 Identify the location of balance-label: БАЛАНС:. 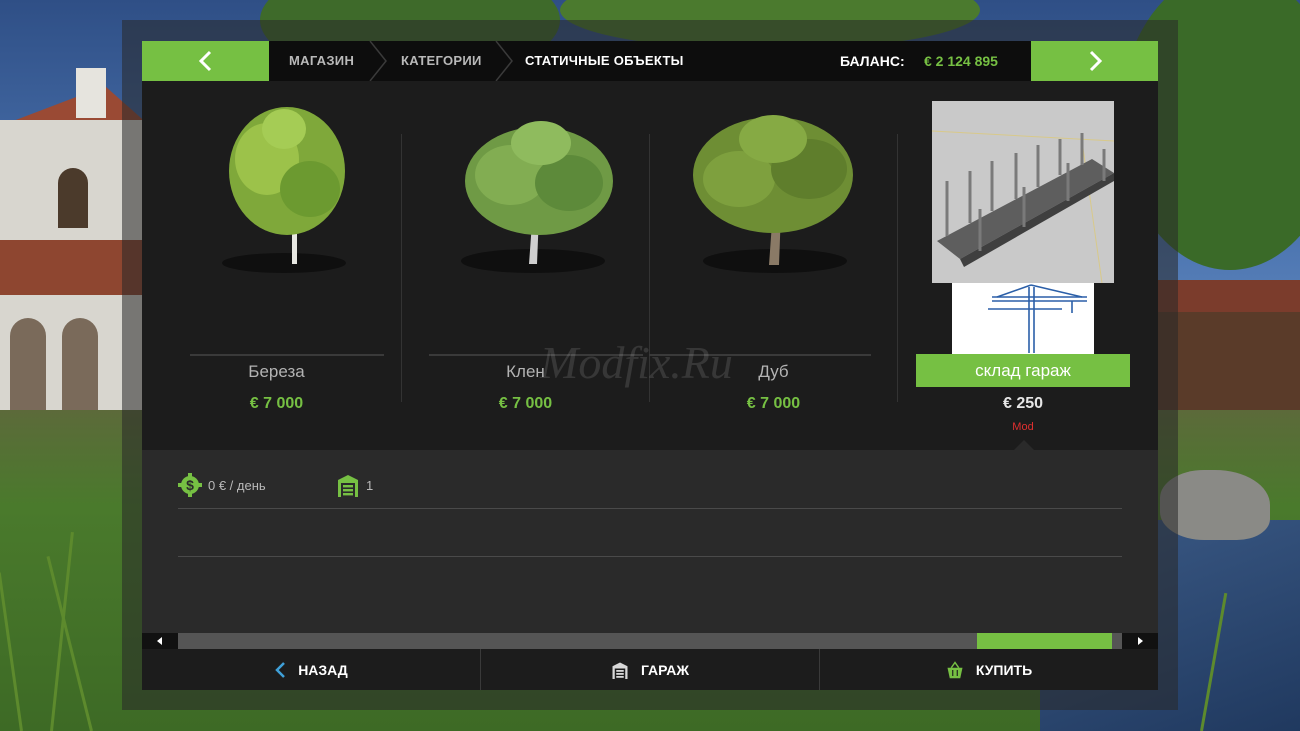
(872, 61).